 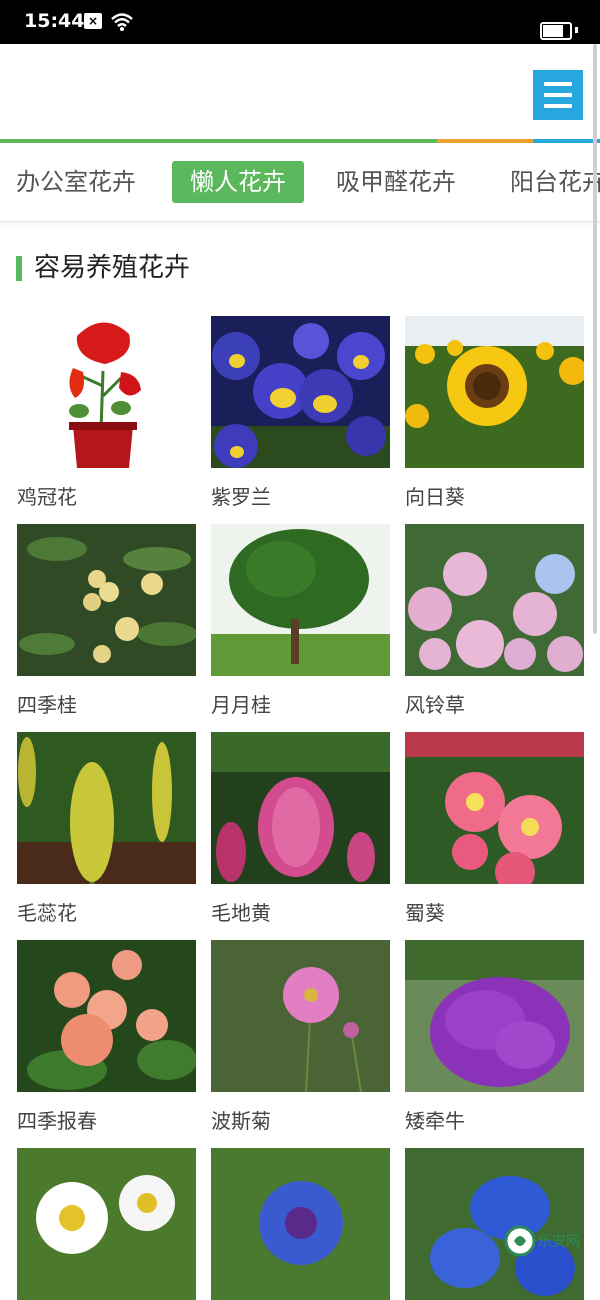 What do you see at coordinates (595, 339) in the screenshot?
I see `scrollbar` at bounding box center [595, 339].